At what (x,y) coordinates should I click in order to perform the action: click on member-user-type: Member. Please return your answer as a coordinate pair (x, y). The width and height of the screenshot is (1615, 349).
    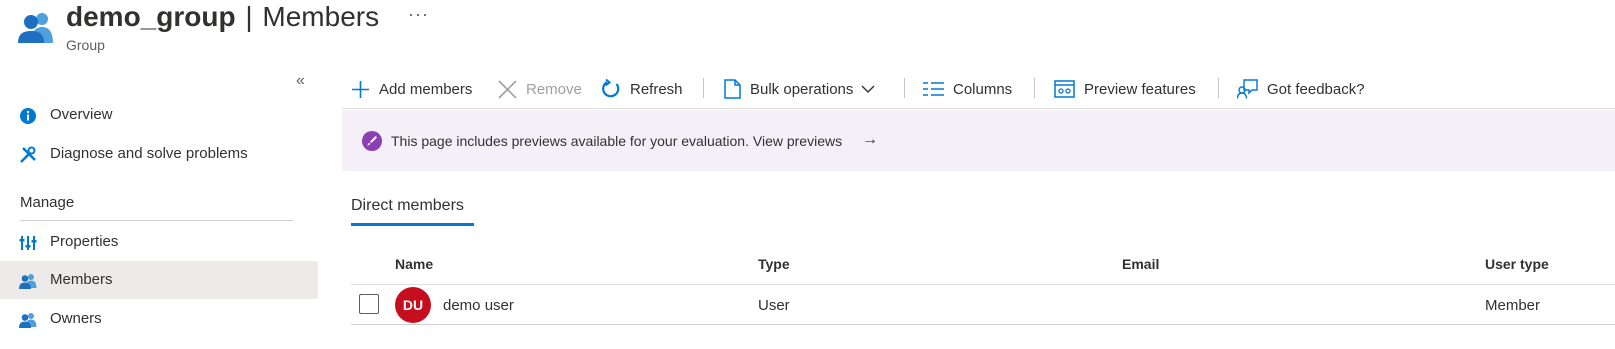
    Looking at the image, I should click on (1513, 305).